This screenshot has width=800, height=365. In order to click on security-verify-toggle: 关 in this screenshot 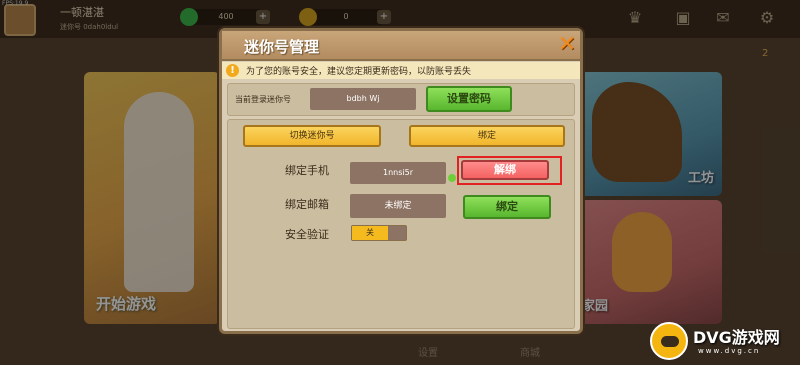, I will do `click(379, 233)`.